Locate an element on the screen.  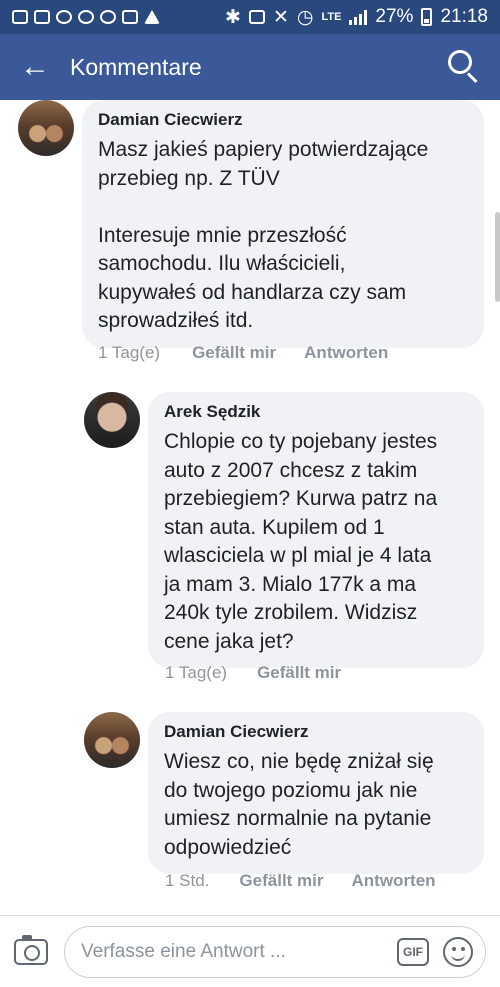
comment-actions: 1 Std. Gefällt mir Antworten is located at coordinates (300, 881).